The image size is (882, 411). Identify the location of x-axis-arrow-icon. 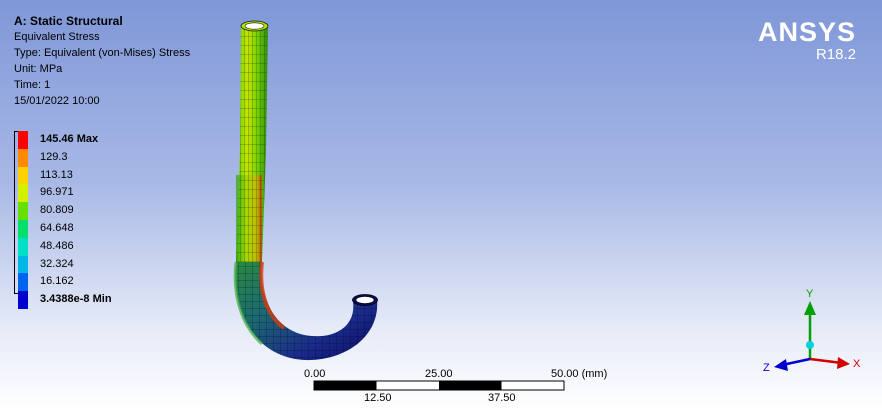
(843, 363).